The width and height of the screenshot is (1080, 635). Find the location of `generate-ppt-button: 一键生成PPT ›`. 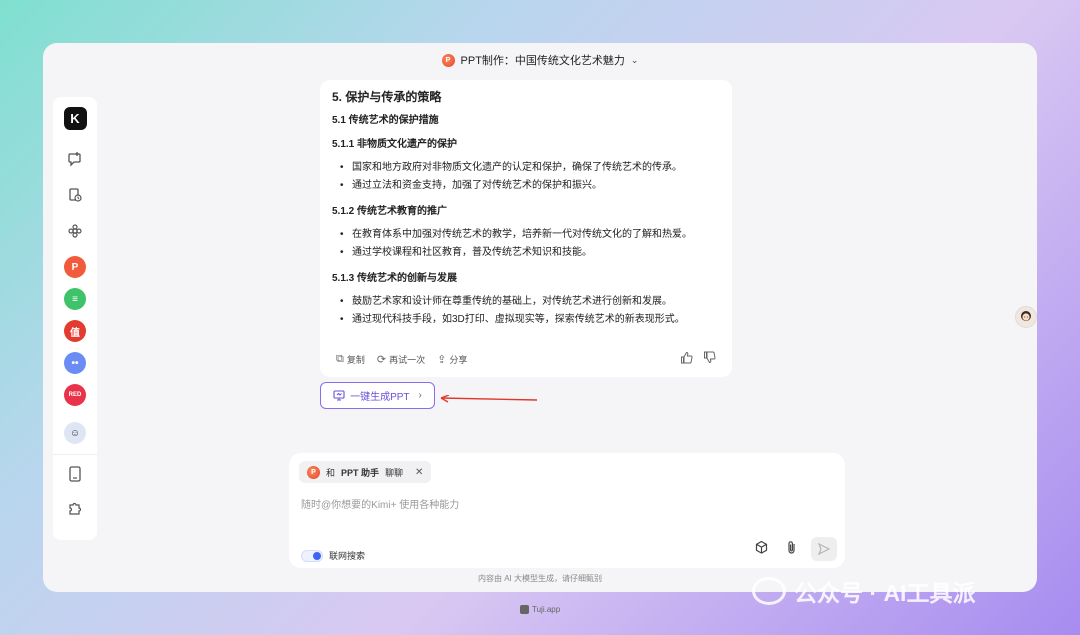

generate-ppt-button: 一键生成PPT › is located at coordinates (377, 395).